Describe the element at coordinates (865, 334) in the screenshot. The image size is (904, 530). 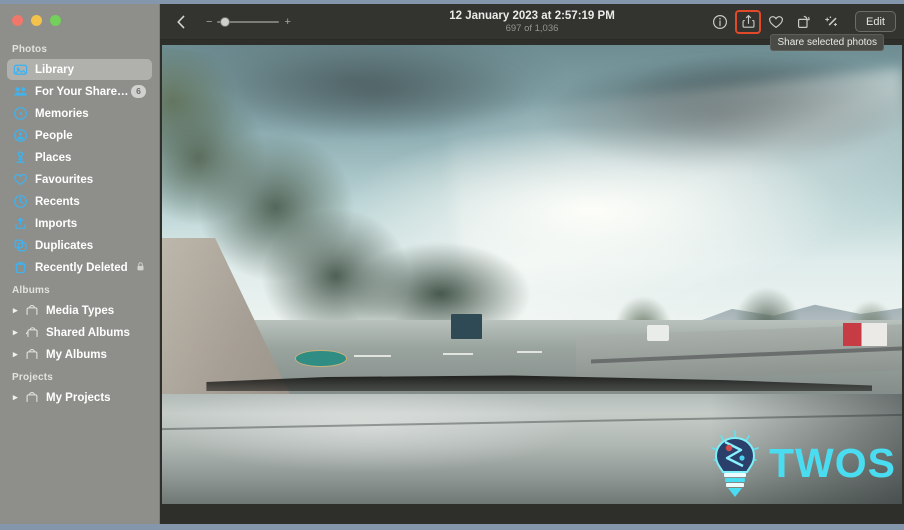
I see `roadside-billboard` at that location.